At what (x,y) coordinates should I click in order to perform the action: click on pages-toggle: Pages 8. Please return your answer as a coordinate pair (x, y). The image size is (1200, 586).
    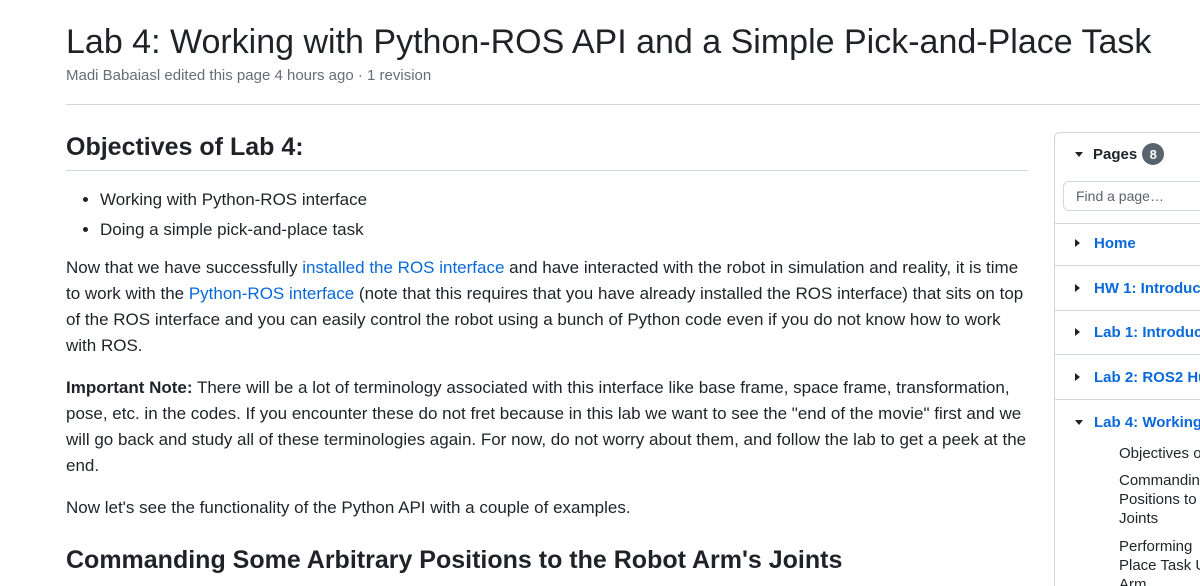
    Looking at the image, I should click on (1120, 154).